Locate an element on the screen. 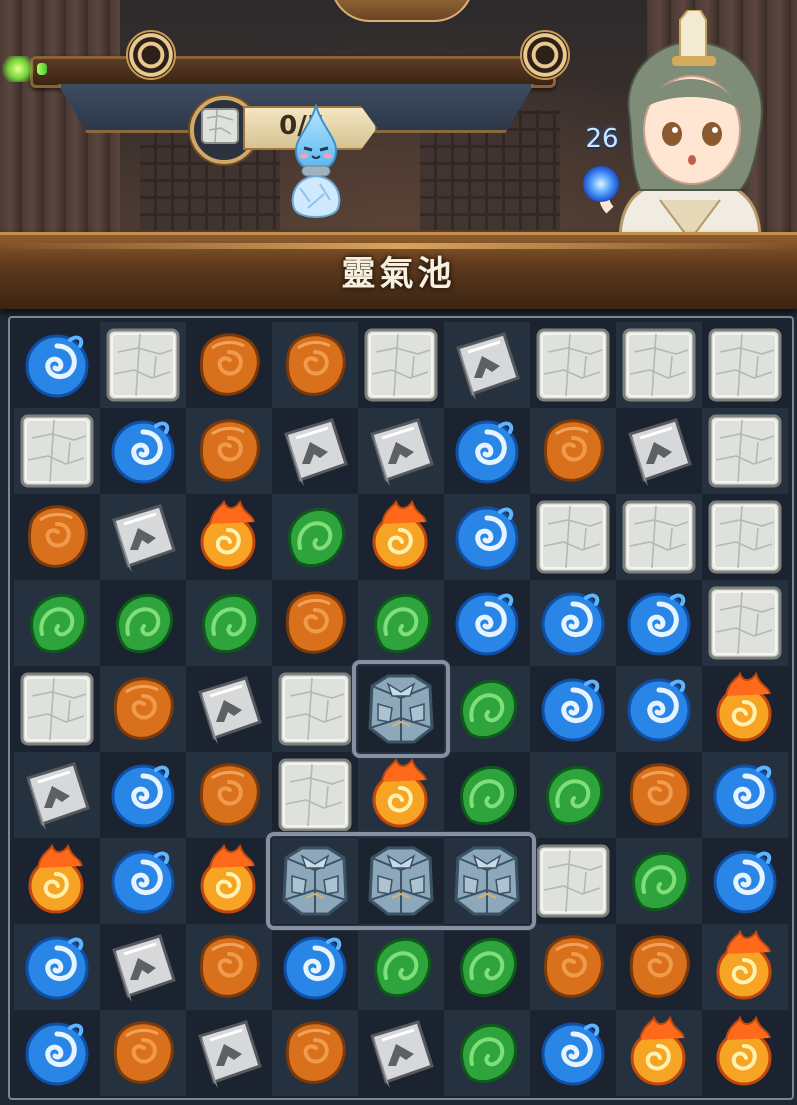 The height and width of the screenshot is (1105, 797). board-title: 靈氣池 is located at coordinates (398, 274).